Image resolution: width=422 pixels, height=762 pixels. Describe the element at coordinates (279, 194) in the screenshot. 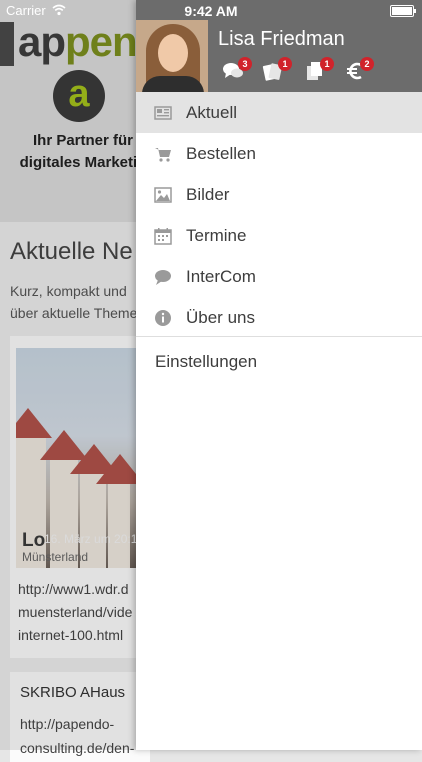

I see `menu-item-bilder: Bilder` at that location.